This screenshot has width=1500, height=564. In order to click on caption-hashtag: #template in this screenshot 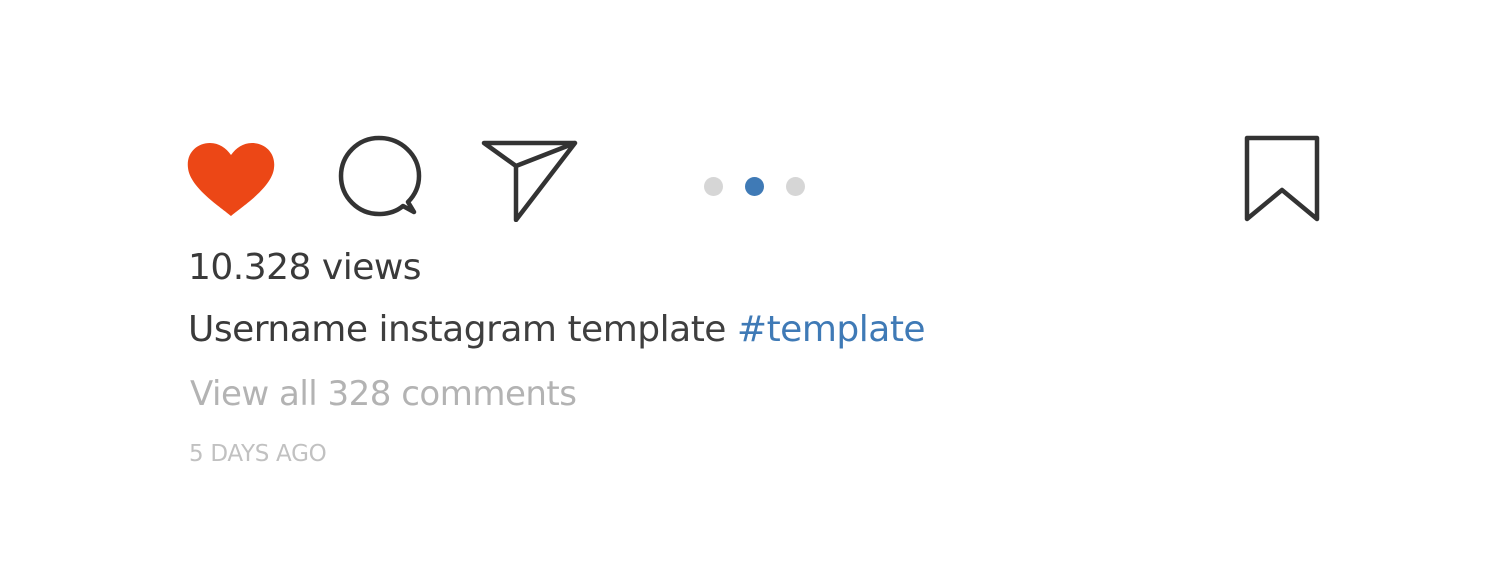, I will do `click(831, 329)`.